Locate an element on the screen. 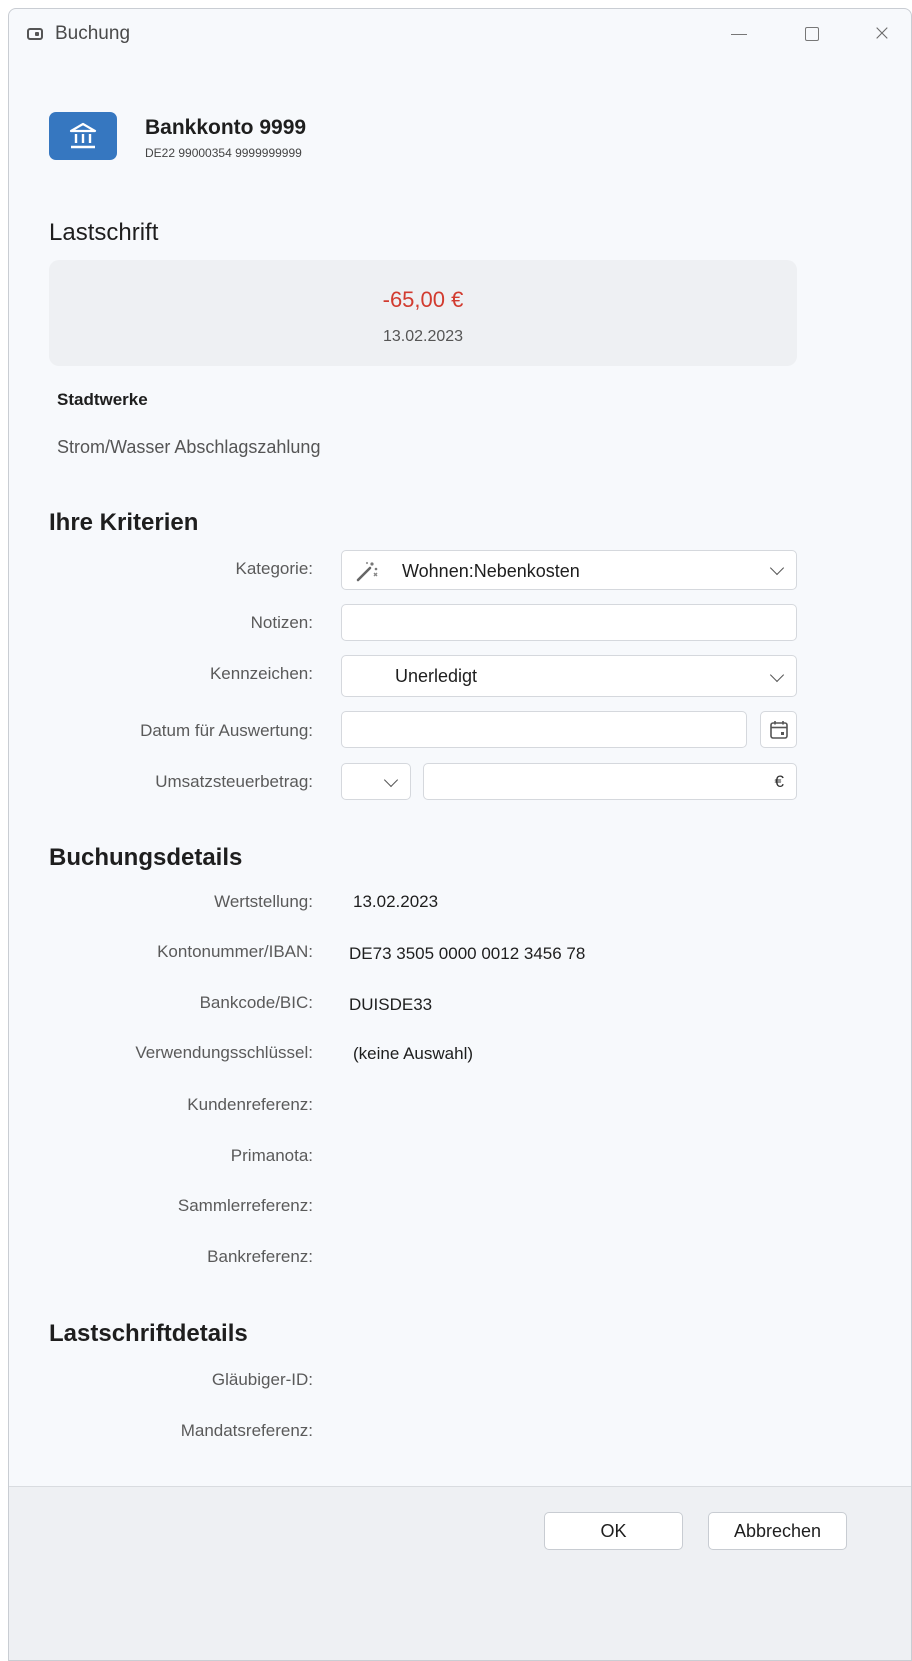 The image size is (912, 1661). purpose-key-value: (keine Auswahl) is located at coordinates (413, 1053).